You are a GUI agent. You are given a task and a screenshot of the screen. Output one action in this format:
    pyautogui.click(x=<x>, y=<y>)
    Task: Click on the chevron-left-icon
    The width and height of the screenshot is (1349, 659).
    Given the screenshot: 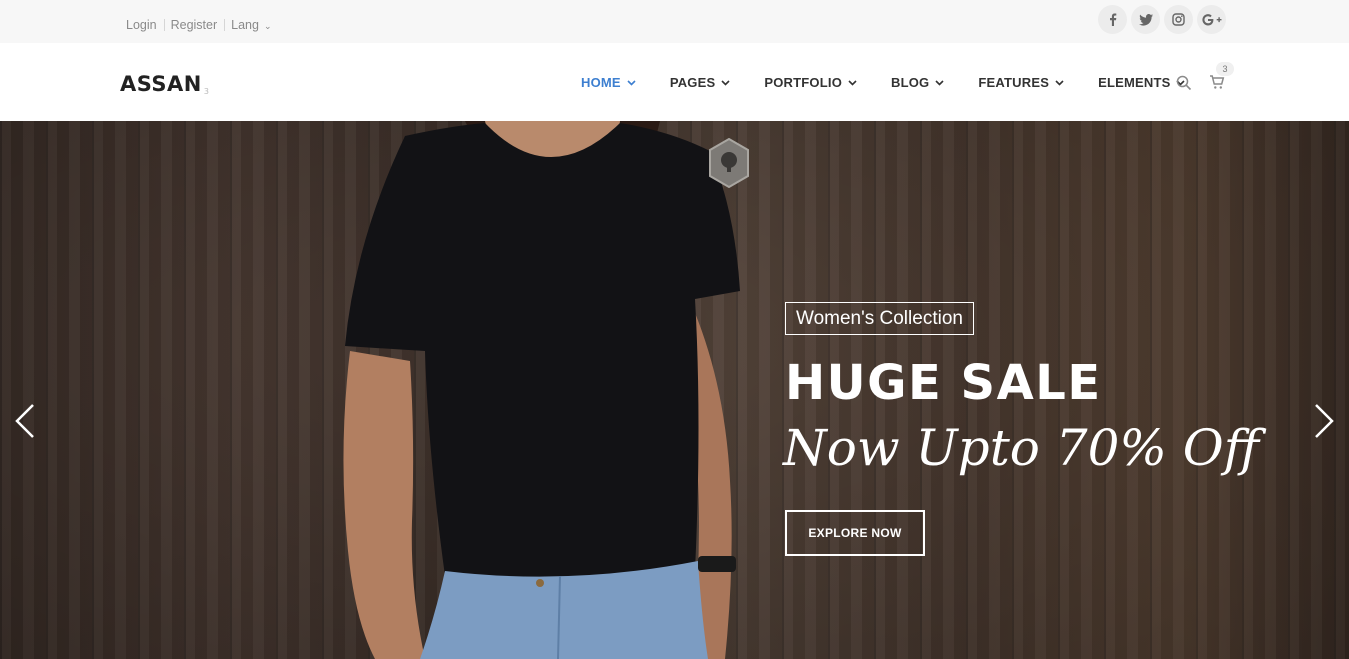 What is the action you would take?
    pyautogui.click(x=24, y=421)
    